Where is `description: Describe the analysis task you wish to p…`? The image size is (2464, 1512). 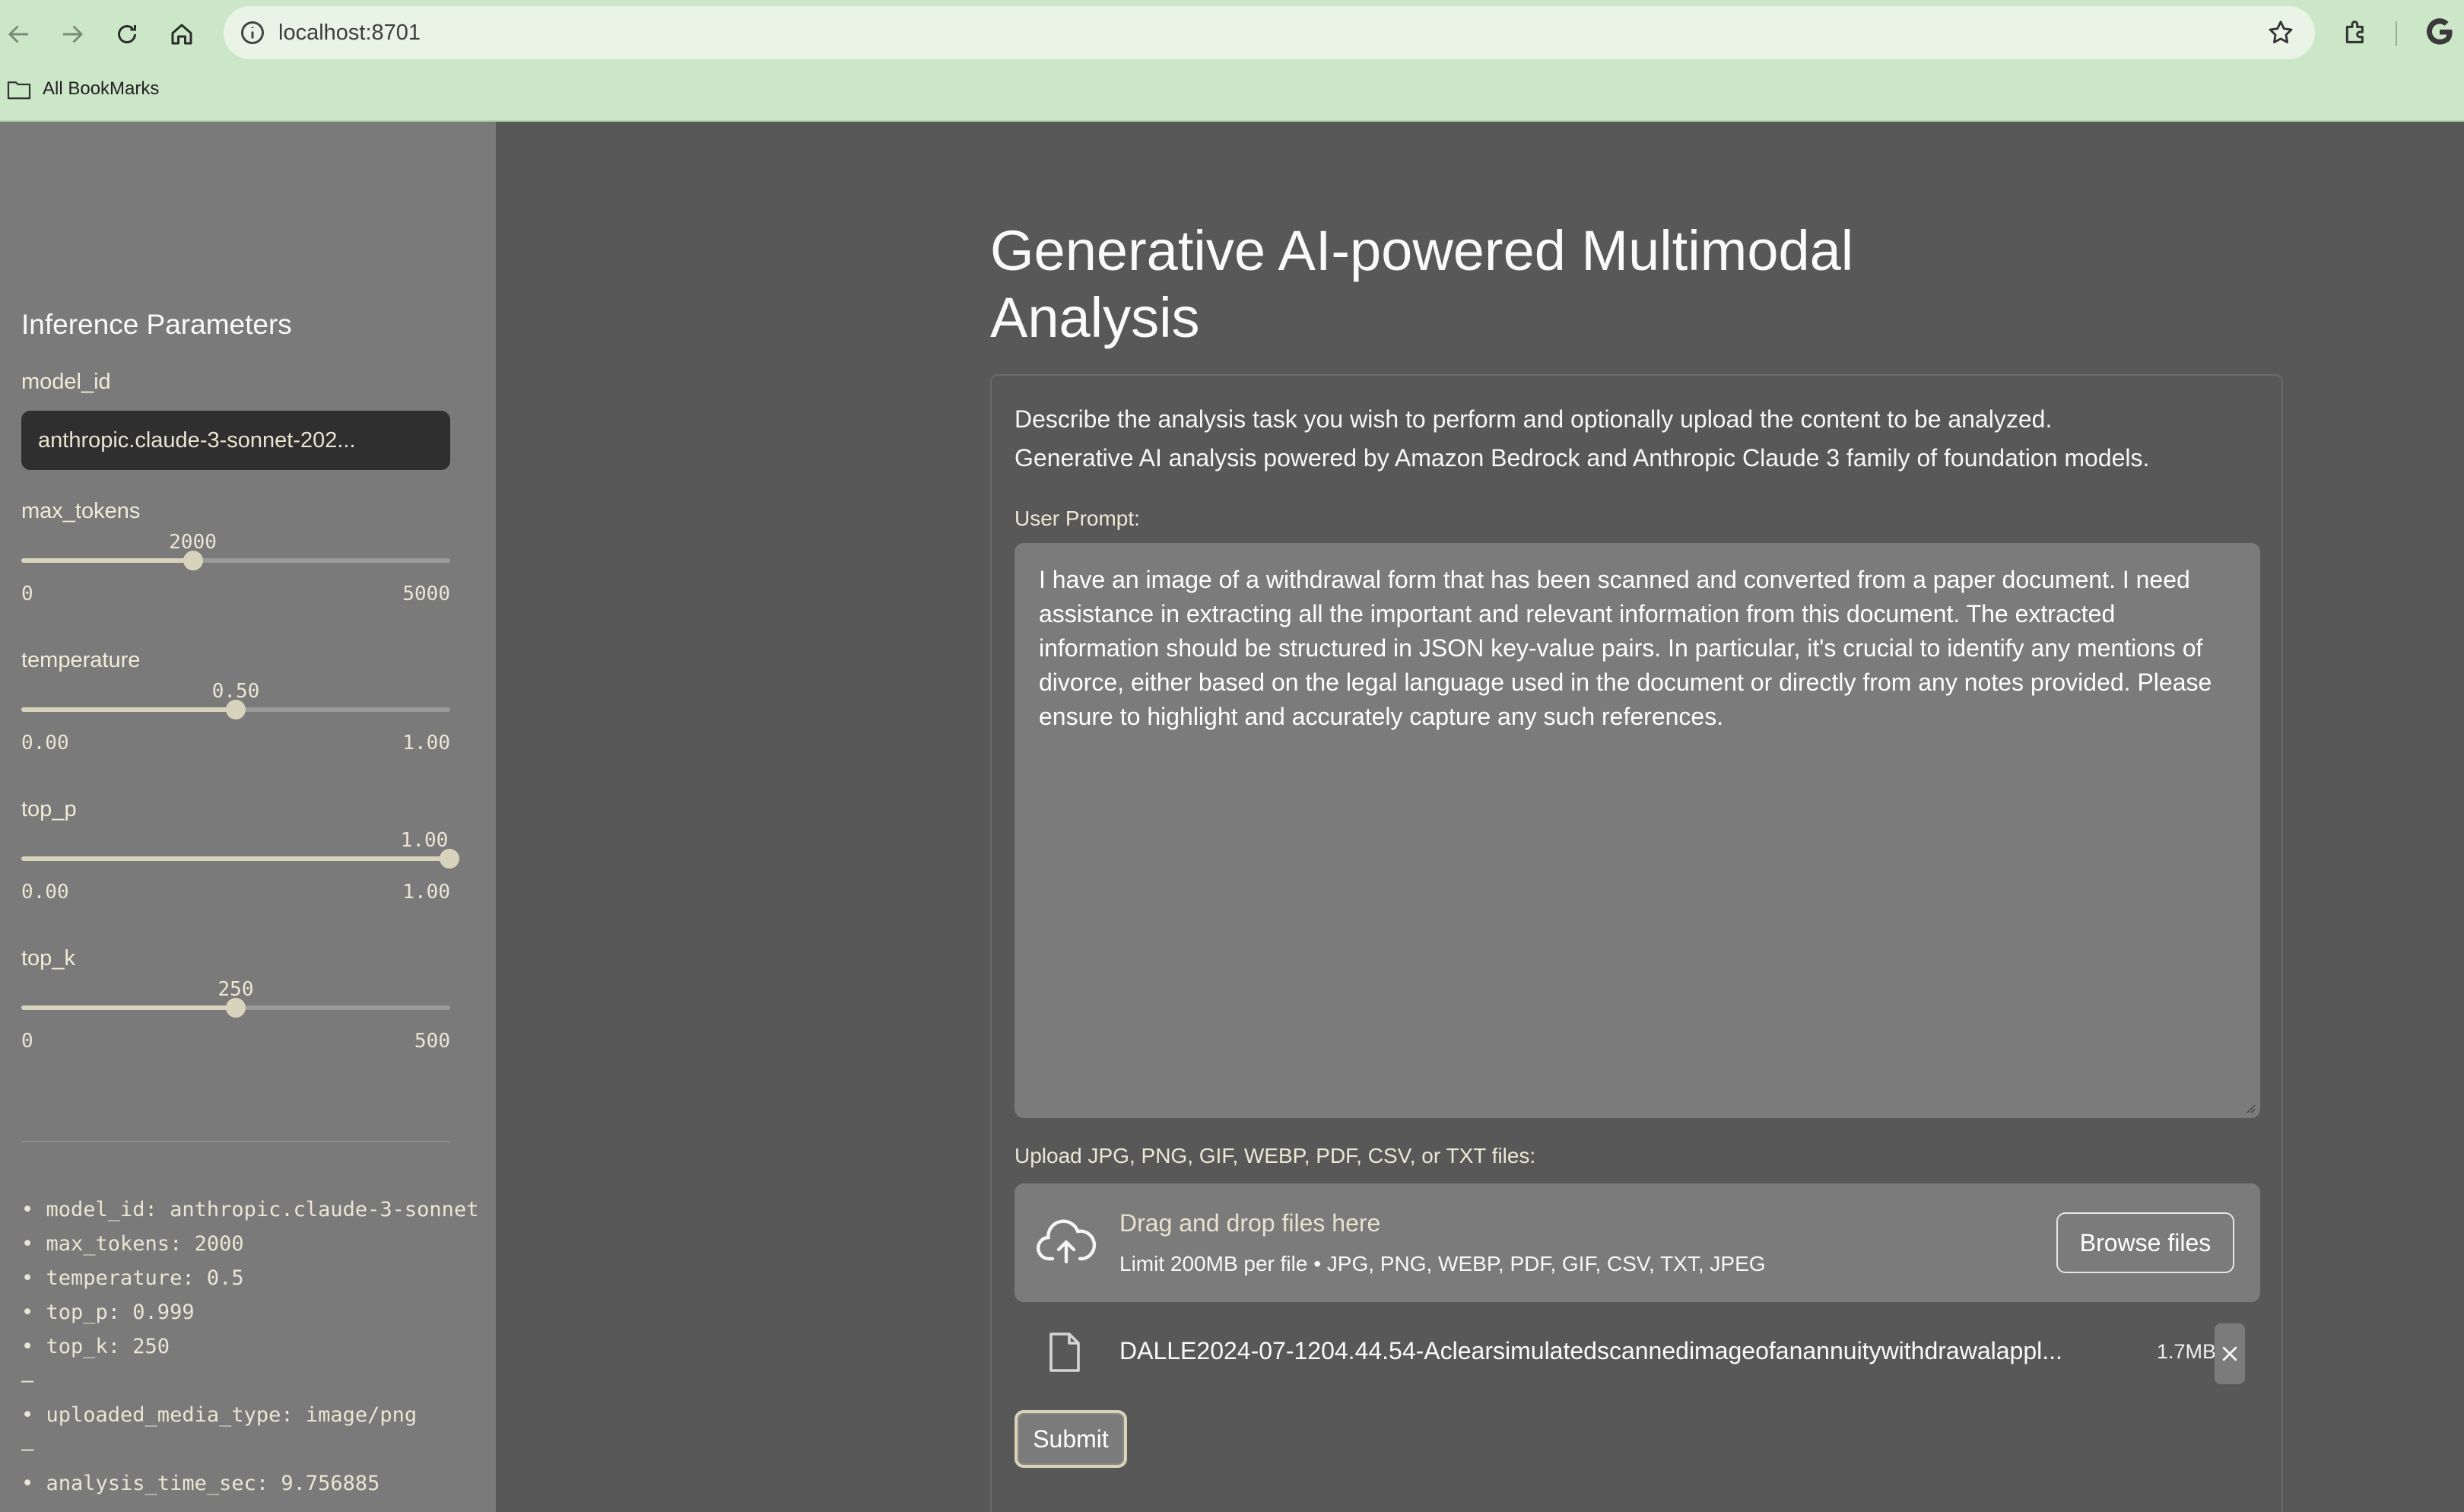
description: Describe the analysis task you wish to p… is located at coordinates (1653, 439).